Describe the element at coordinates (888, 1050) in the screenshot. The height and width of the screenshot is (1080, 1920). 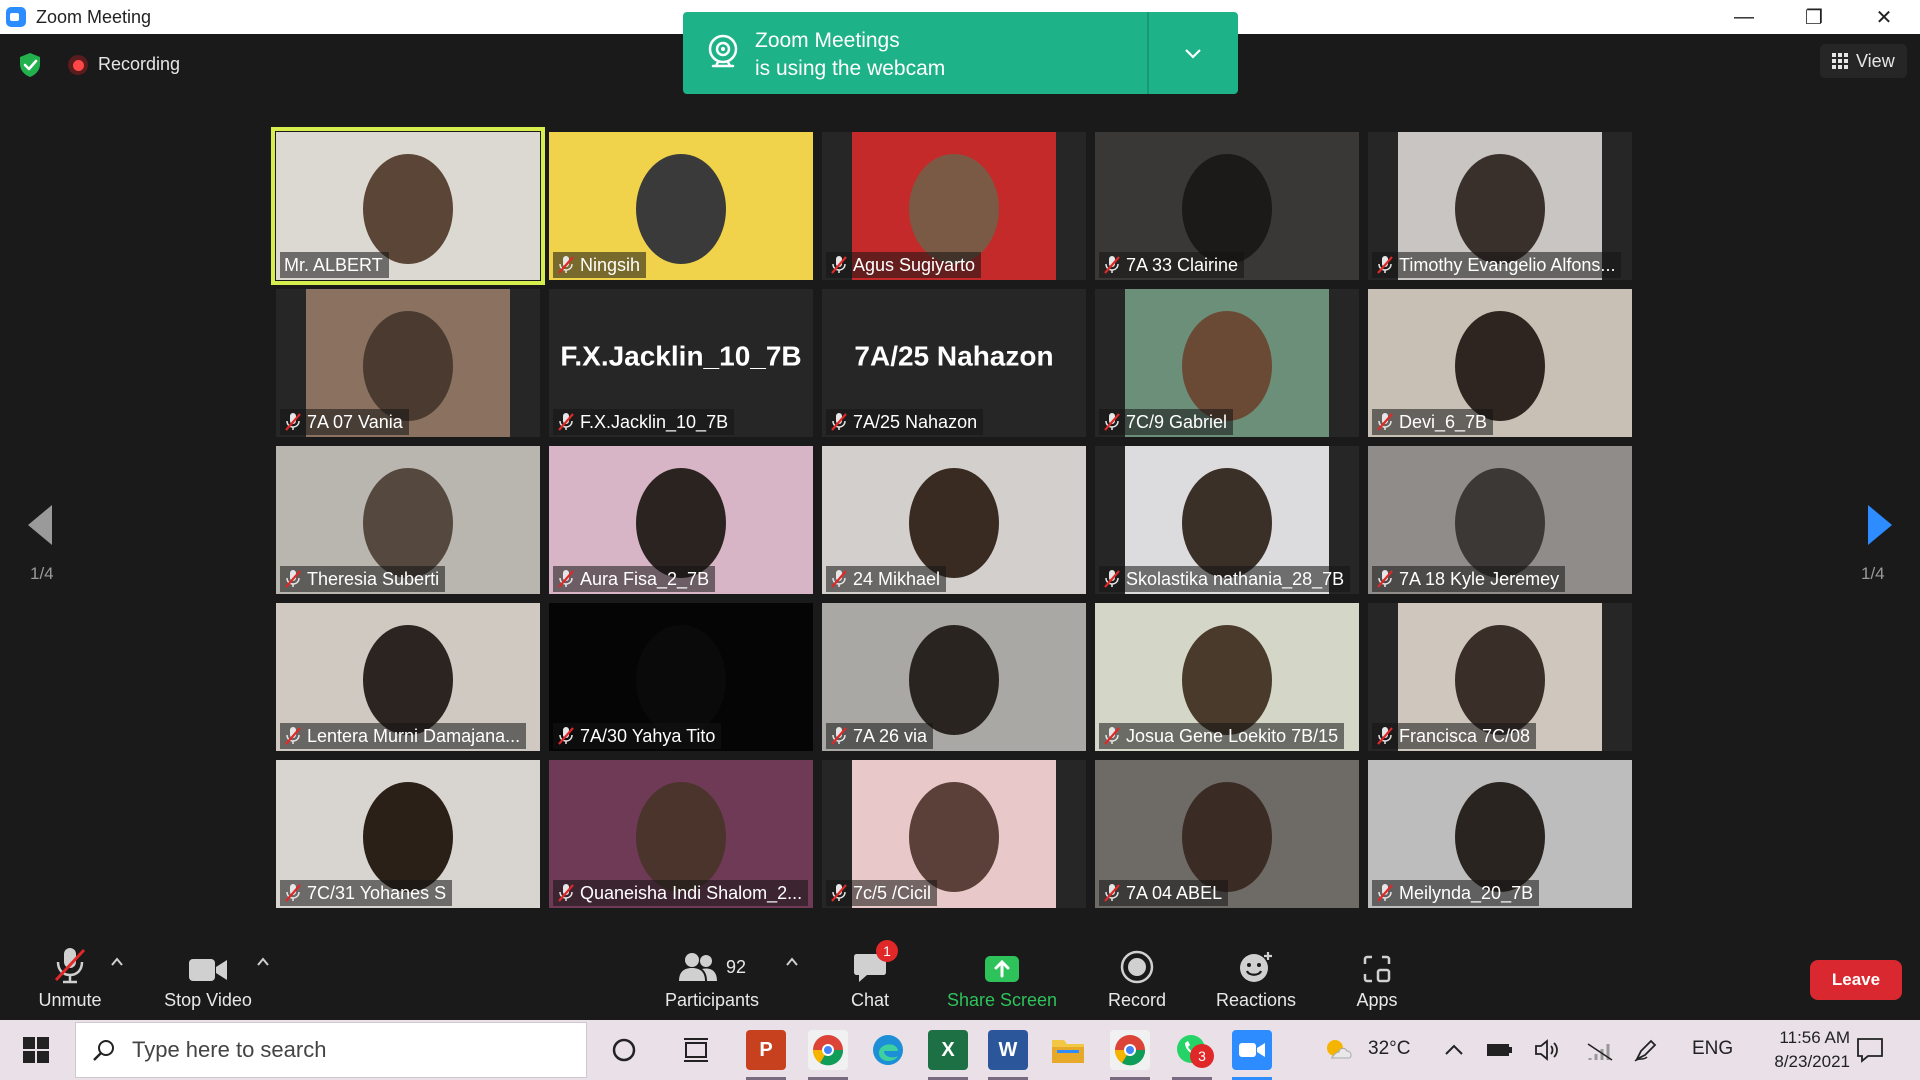
I see `edge-app-icon` at that location.